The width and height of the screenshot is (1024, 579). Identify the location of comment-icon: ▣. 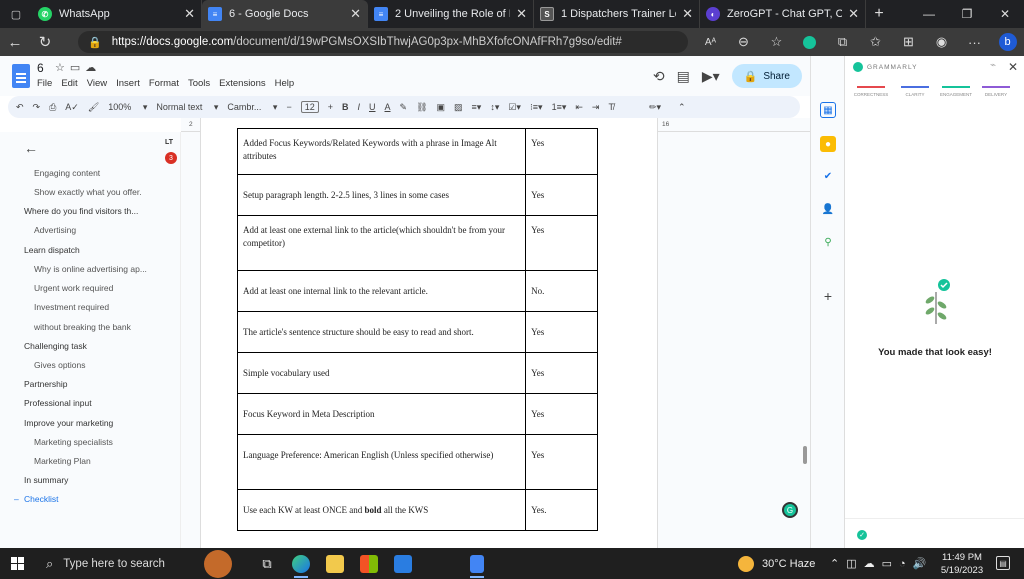
(441, 107).